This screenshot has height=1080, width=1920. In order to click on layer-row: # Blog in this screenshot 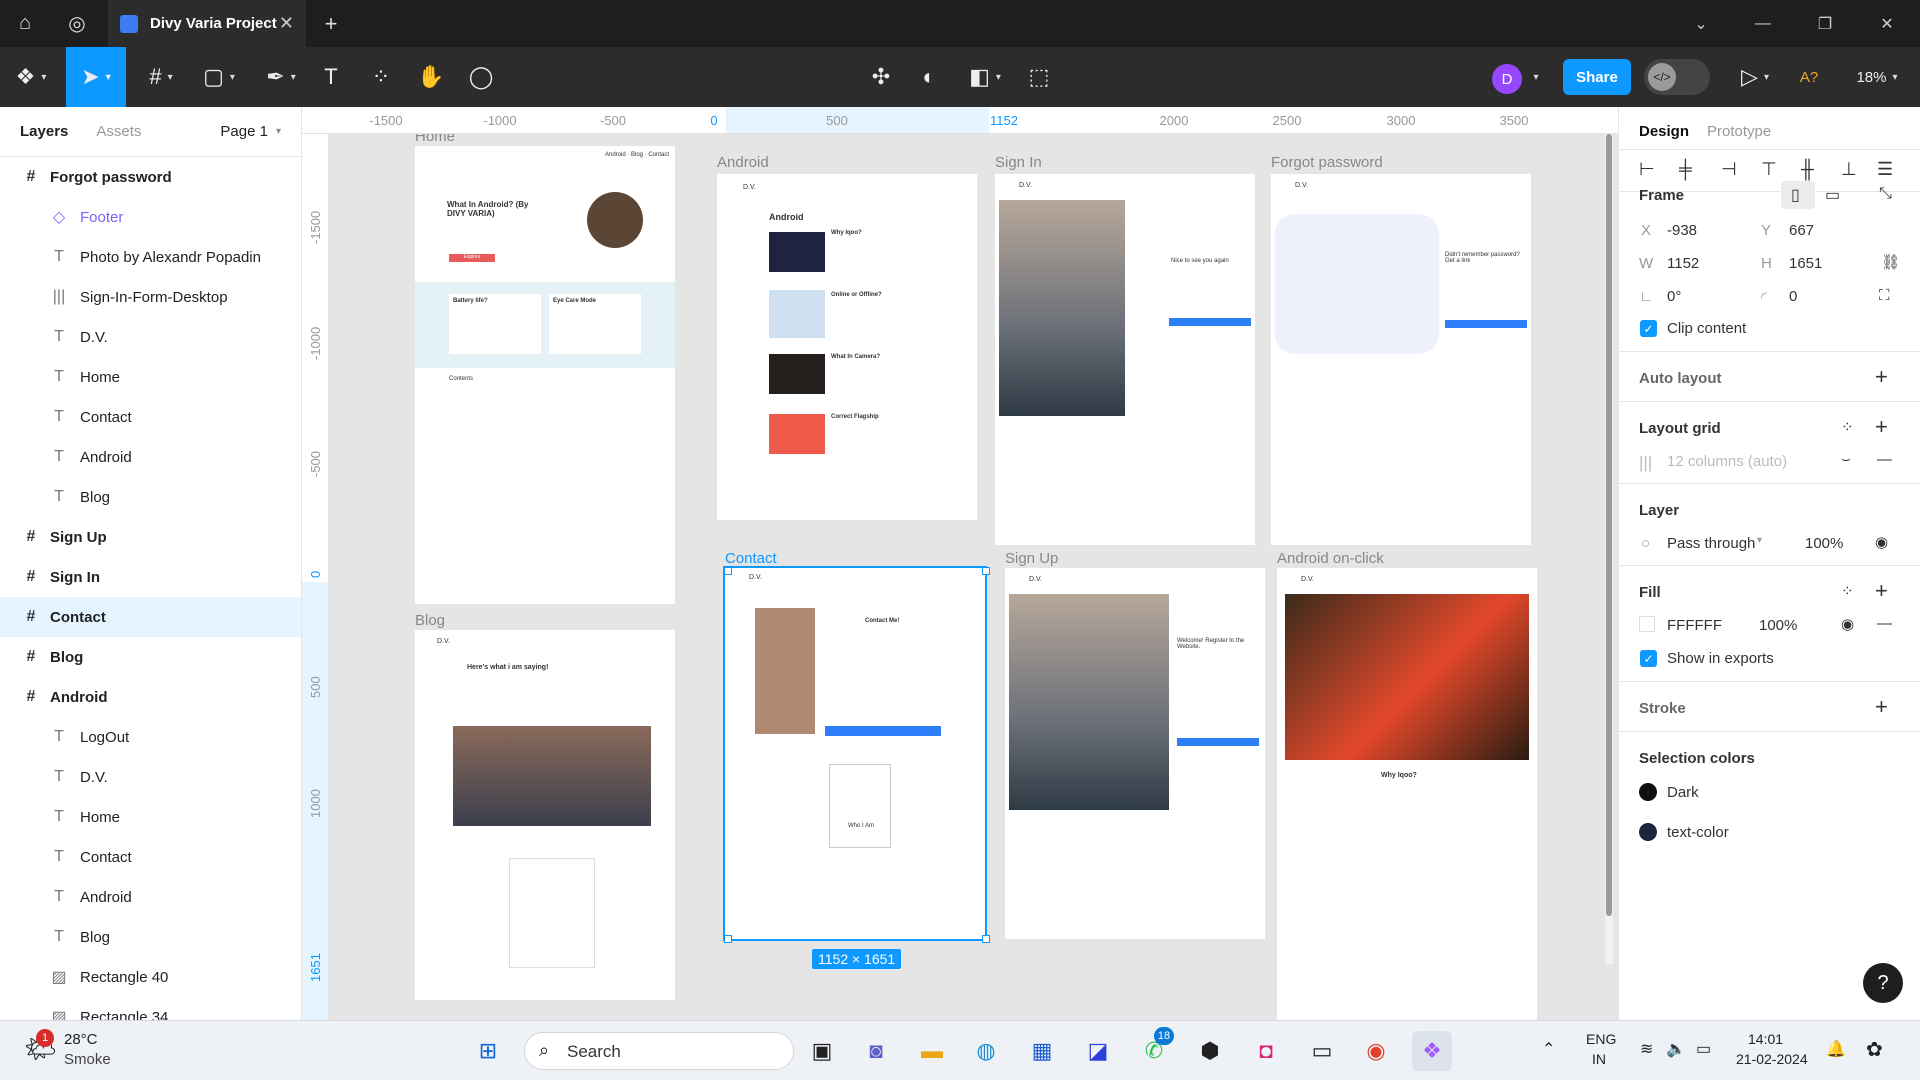, I will do `click(150, 657)`.